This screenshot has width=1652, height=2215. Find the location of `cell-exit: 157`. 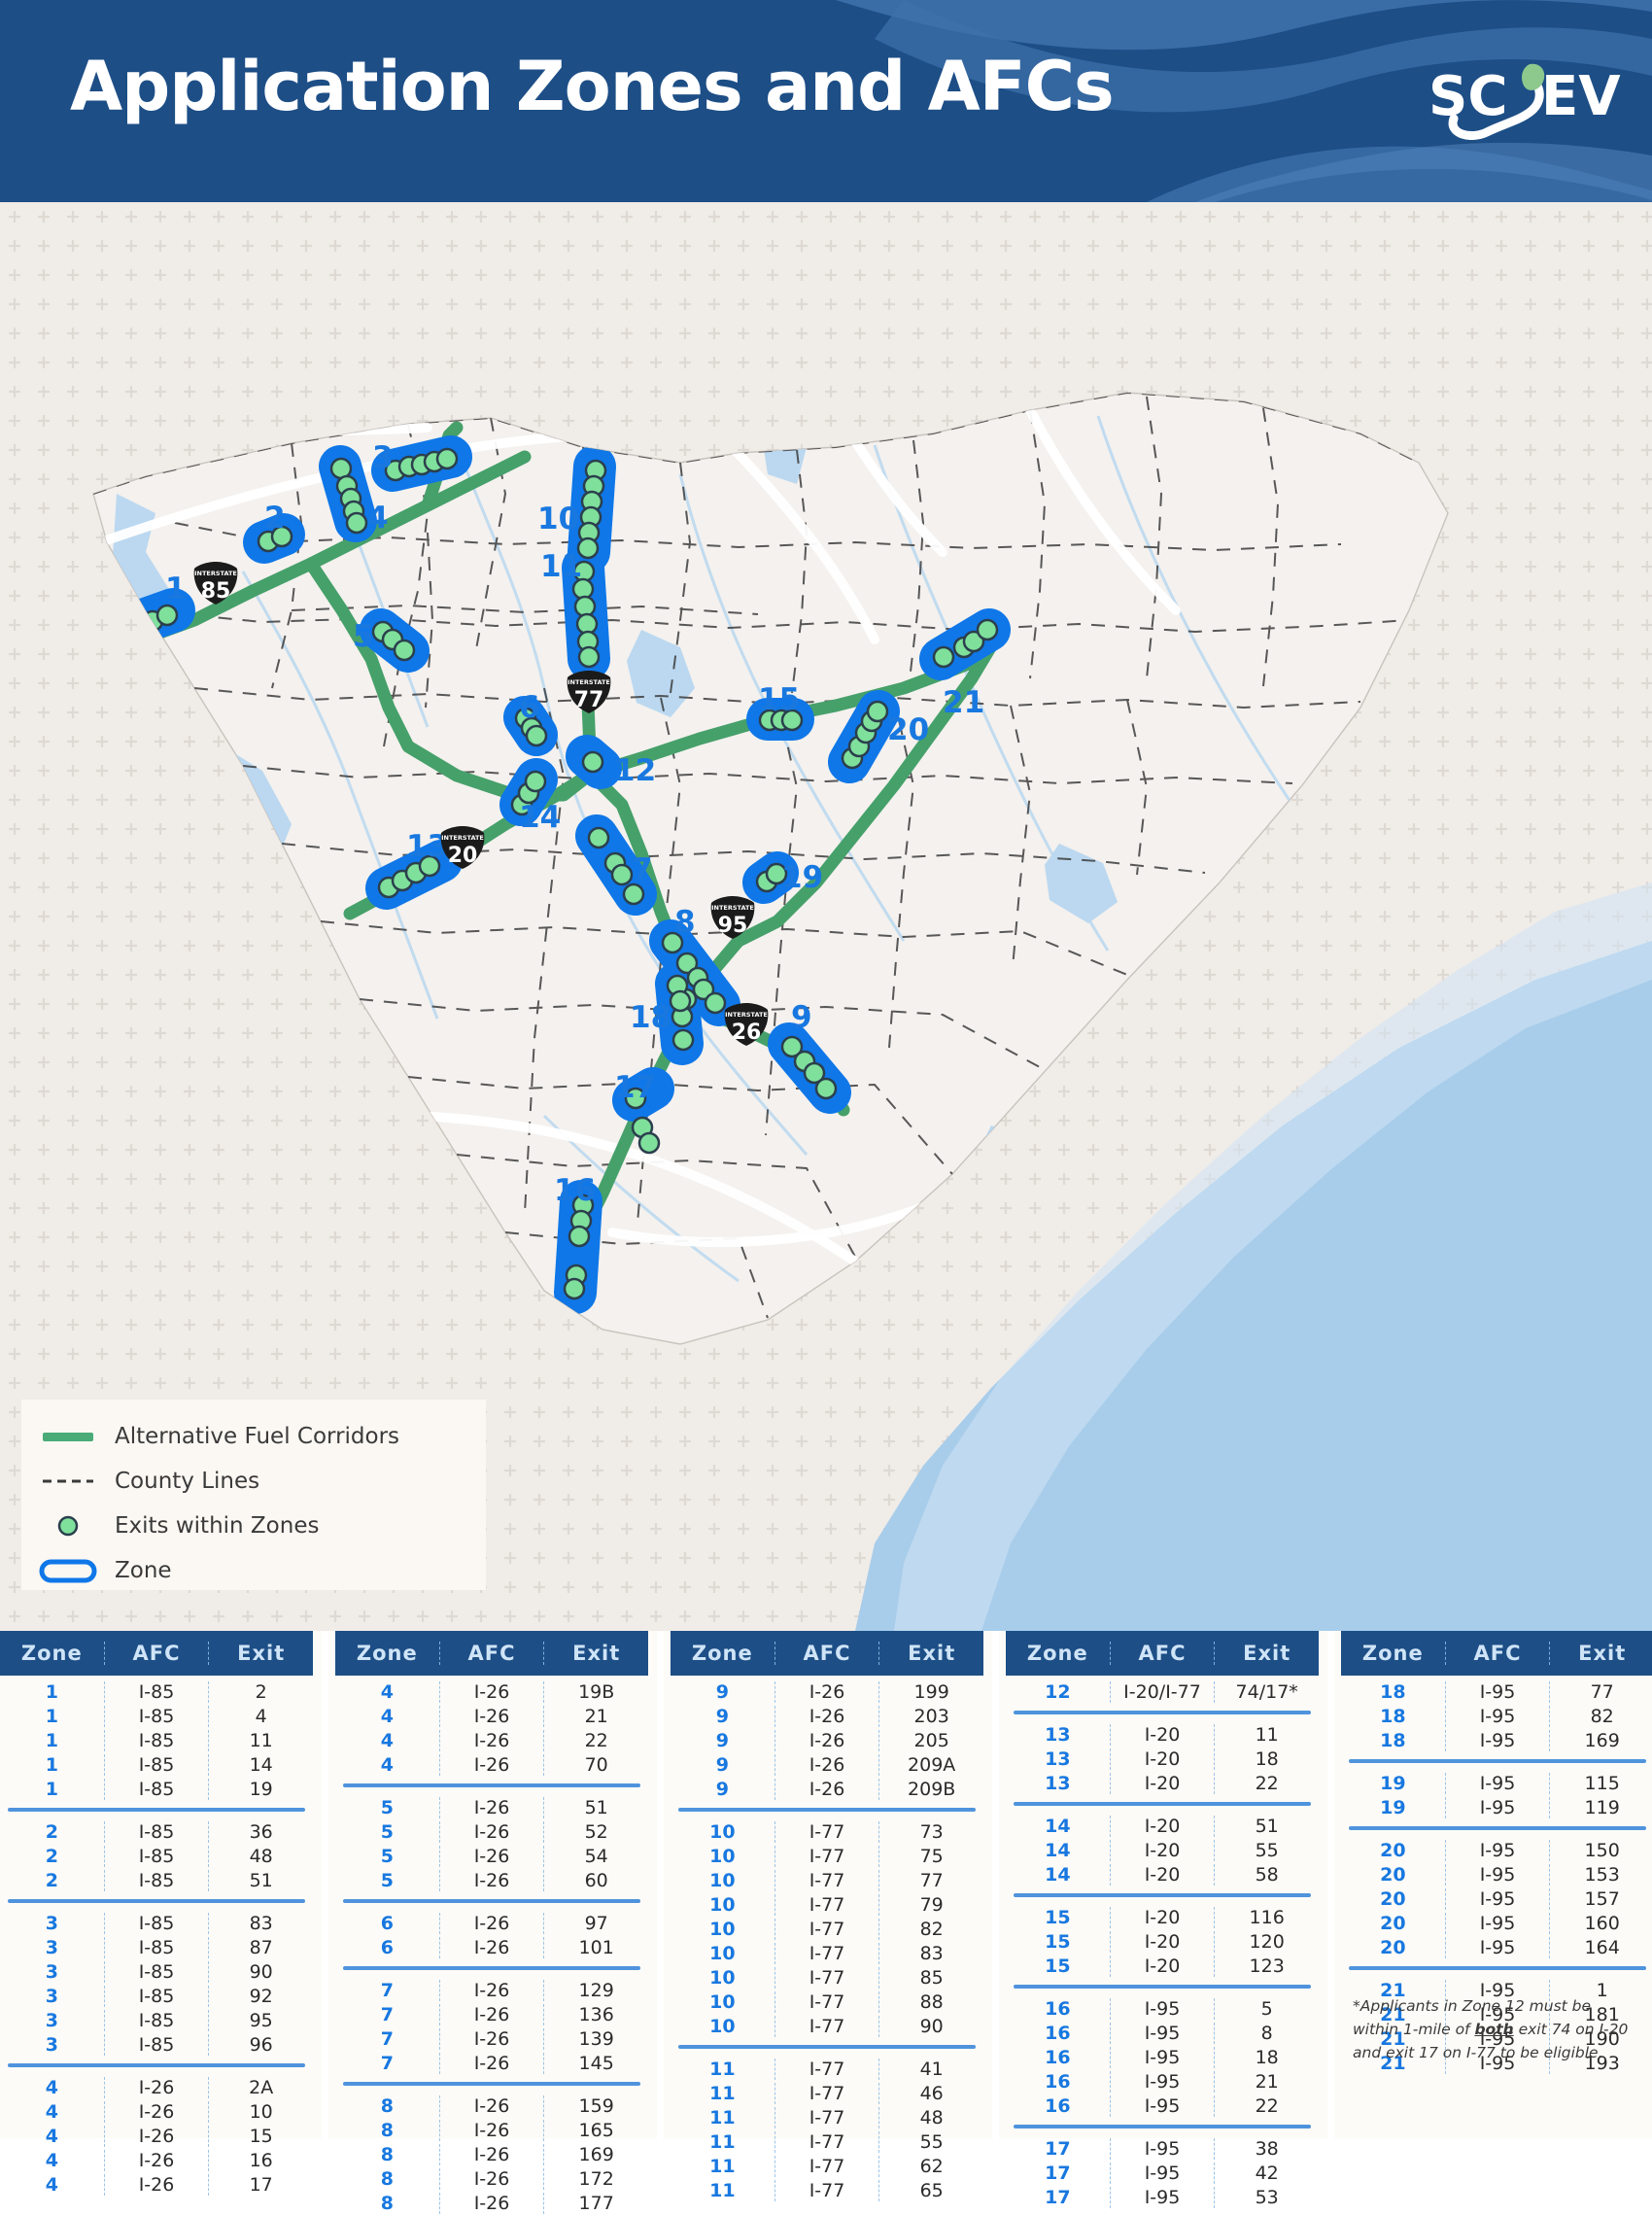

cell-exit: 157 is located at coordinates (1602, 1898).